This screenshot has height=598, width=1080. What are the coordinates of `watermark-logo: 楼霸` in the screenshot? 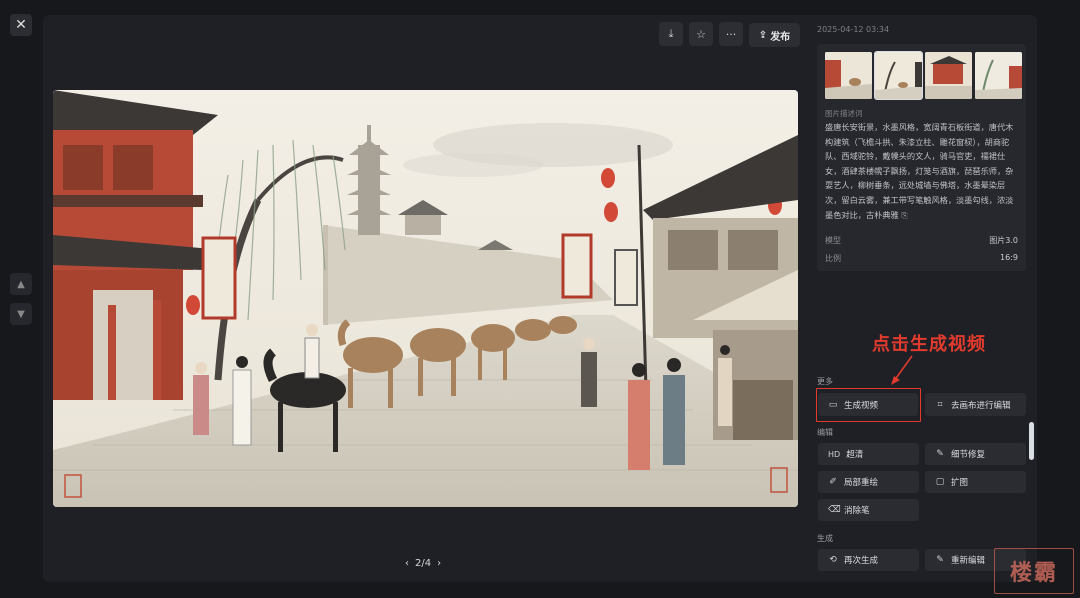 It's located at (1034, 571).